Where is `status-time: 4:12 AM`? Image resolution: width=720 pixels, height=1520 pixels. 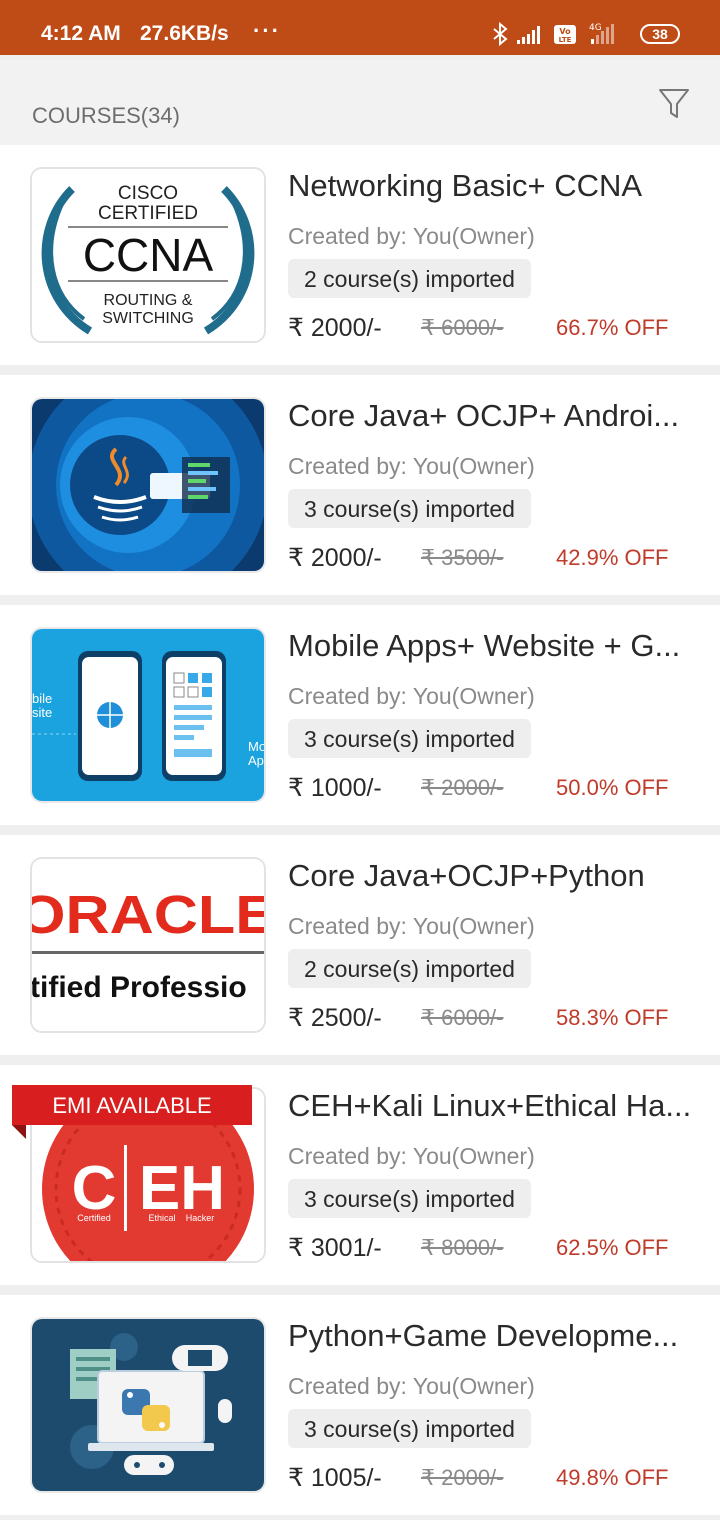 status-time: 4:12 AM is located at coordinates (81, 33).